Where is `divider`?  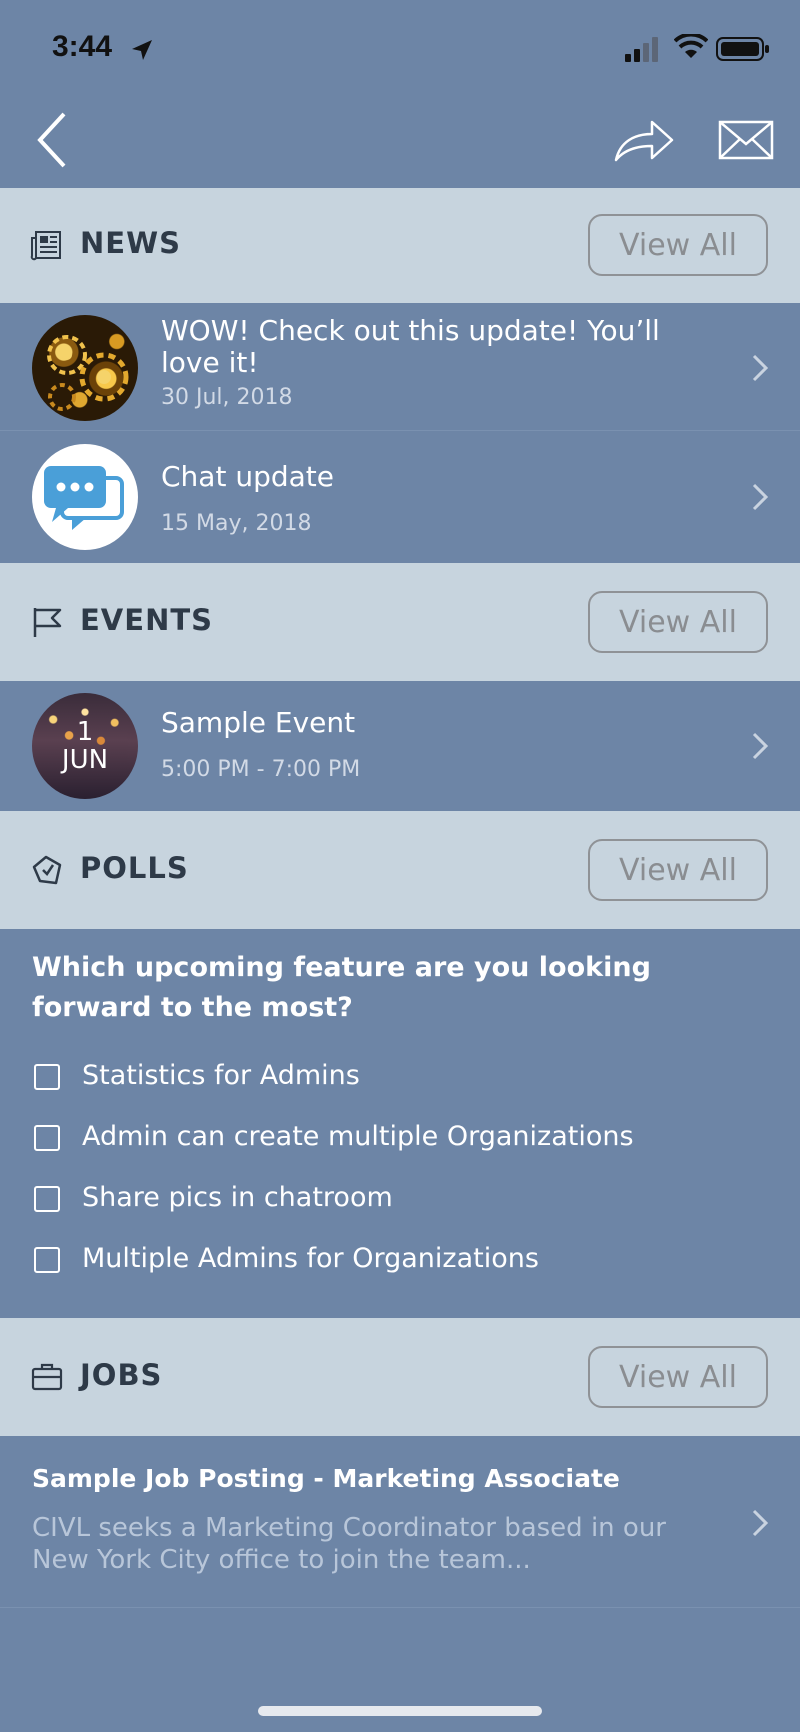 divider is located at coordinates (400, 1607).